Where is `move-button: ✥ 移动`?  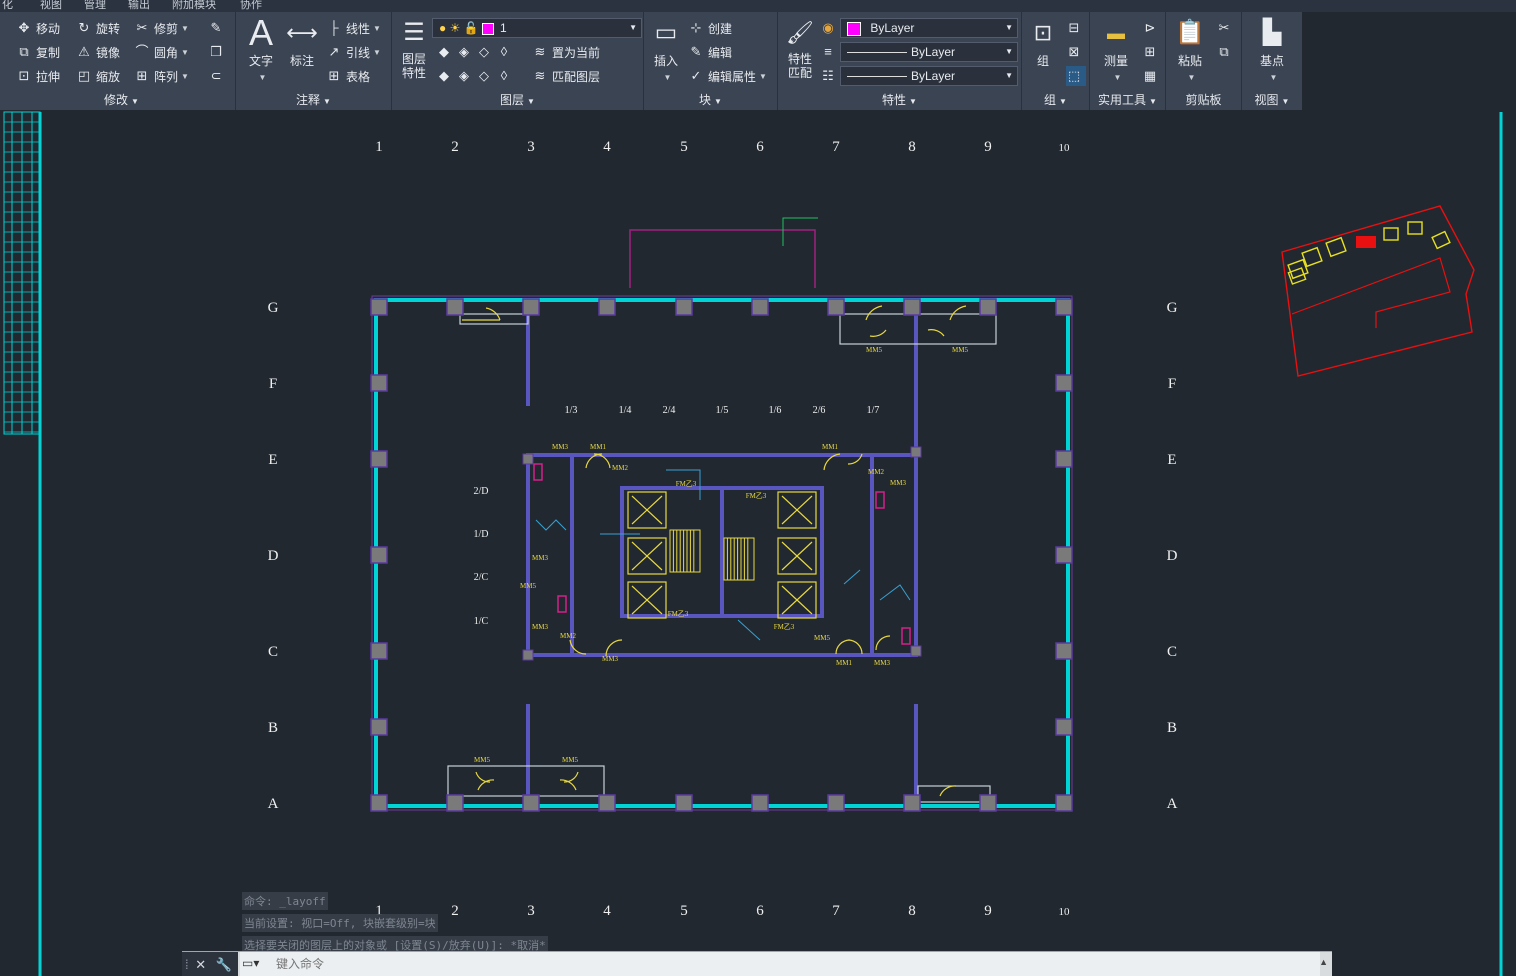 move-button: ✥ 移动 is located at coordinates (38, 28).